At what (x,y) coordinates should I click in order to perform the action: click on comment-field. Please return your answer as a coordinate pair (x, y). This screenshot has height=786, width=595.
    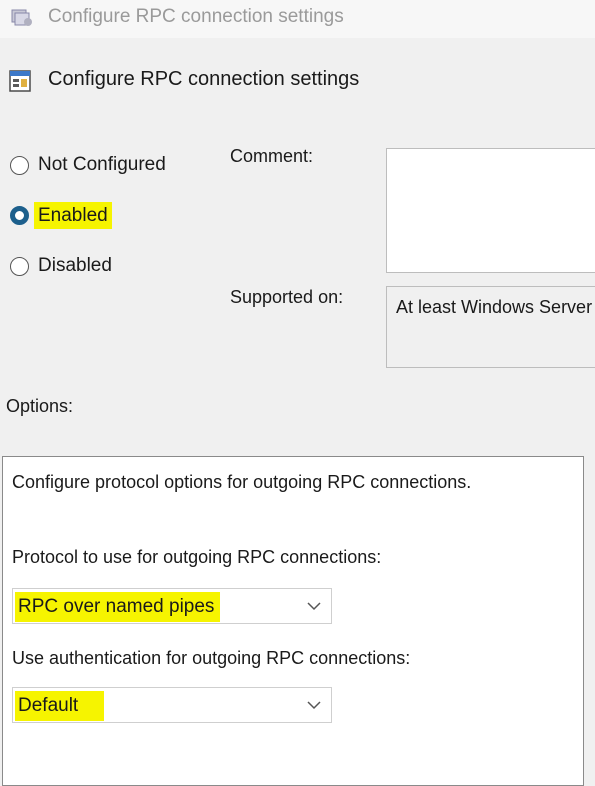
    Looking at the image, I should click on (490, 210).